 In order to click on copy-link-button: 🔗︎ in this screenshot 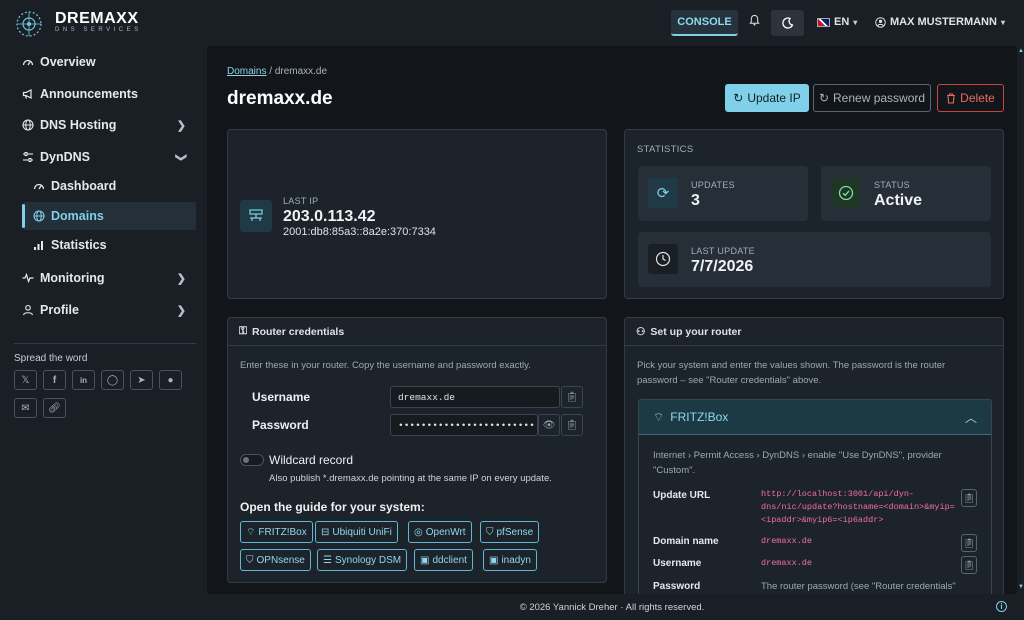, I will do `click(54, 408)`.